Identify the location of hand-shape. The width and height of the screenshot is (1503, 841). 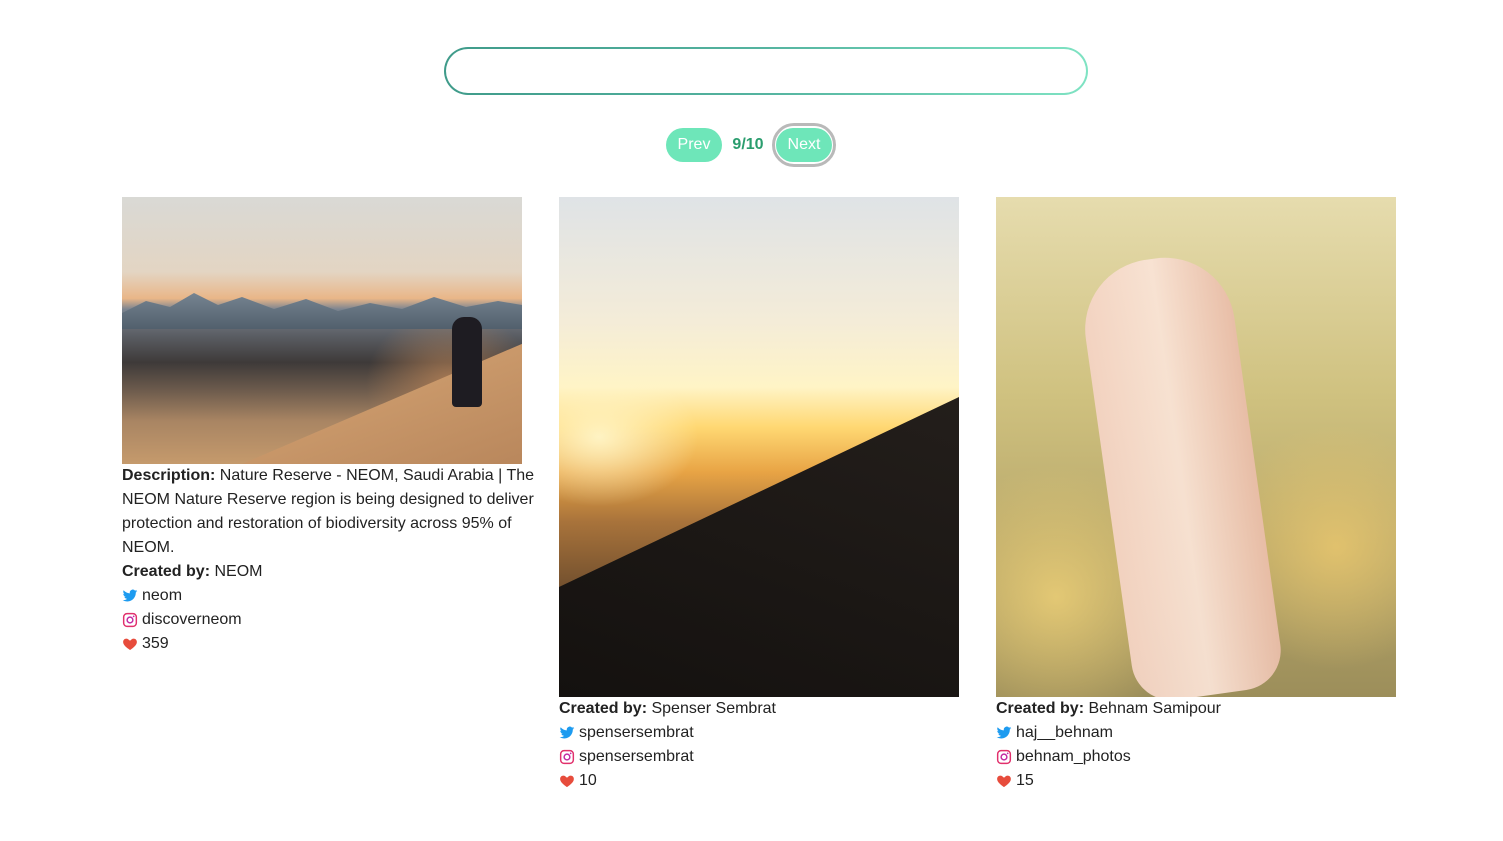
(1181, 472).